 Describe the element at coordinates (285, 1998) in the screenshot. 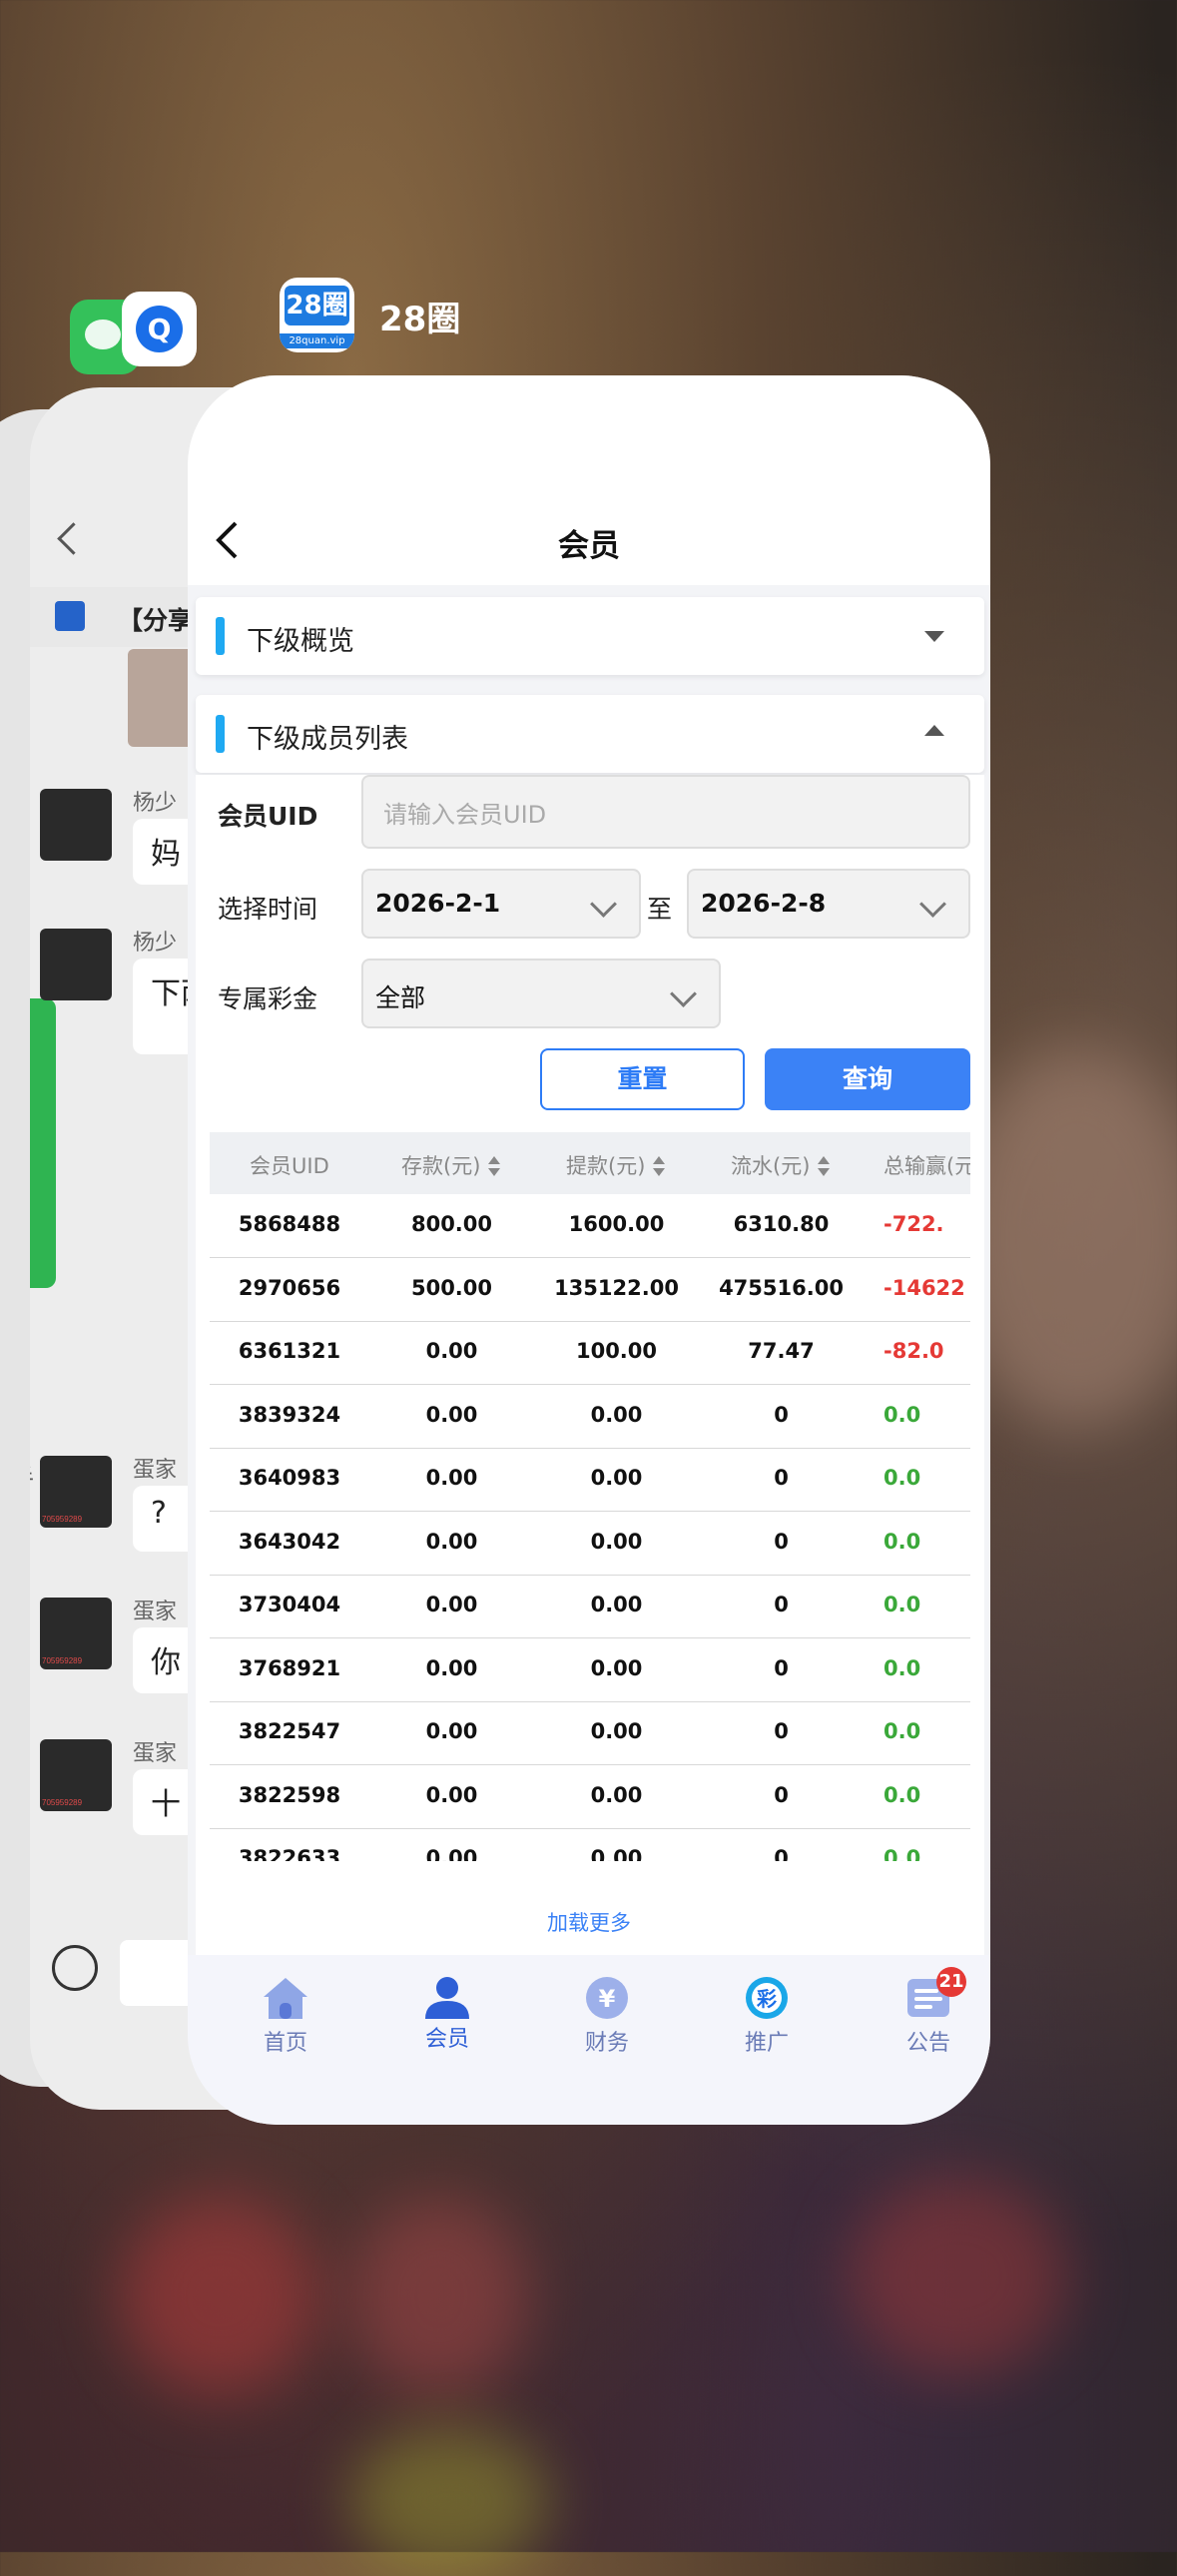

I see `home-icon` at that location.